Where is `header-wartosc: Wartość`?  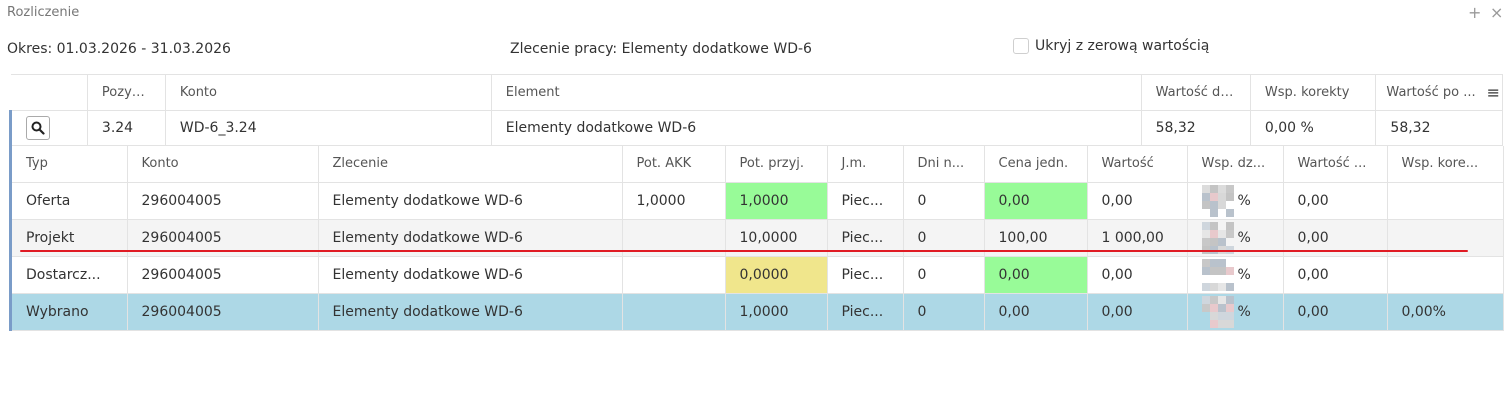
header-wartosc: Wartość is located at coordinates (1137, 164).